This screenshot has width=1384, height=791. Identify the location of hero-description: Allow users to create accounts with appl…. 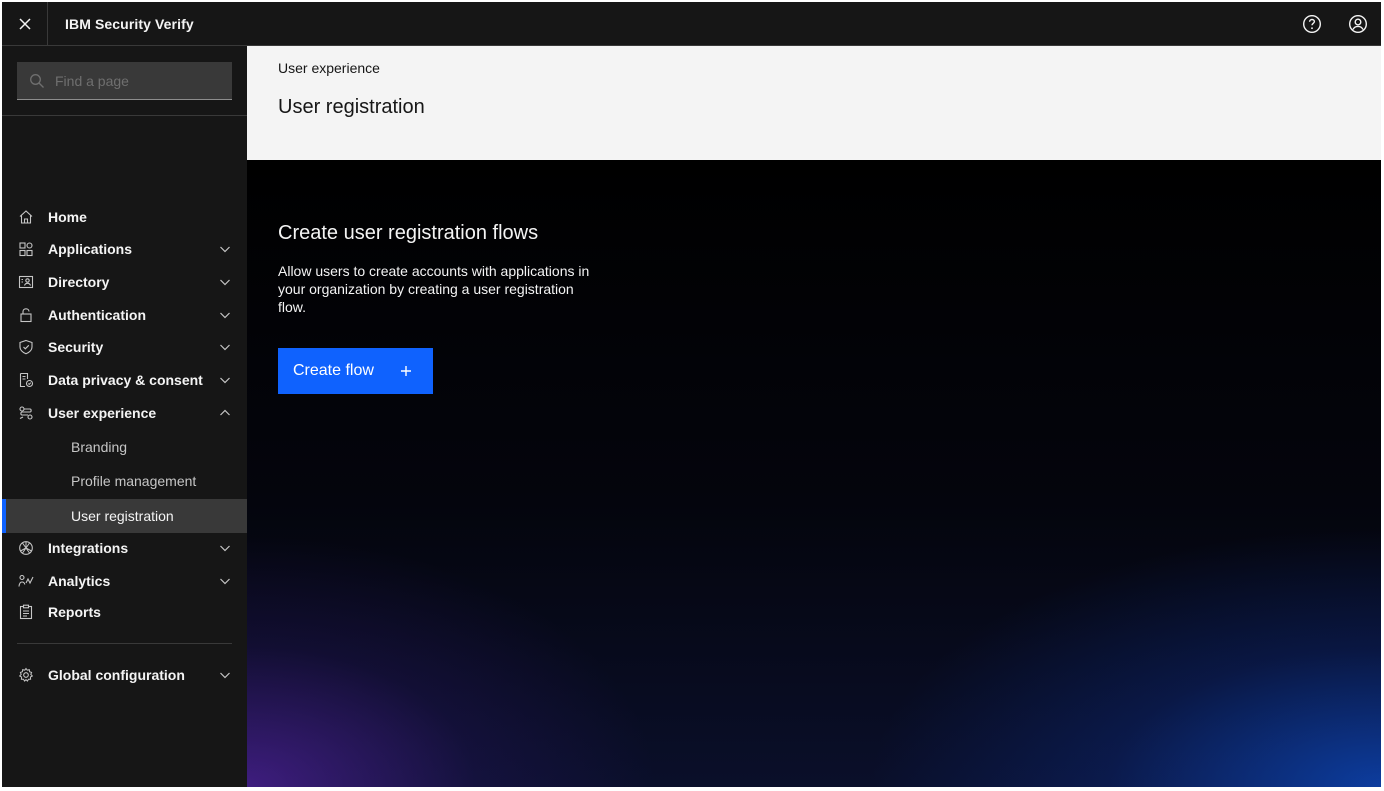
(434, 289).